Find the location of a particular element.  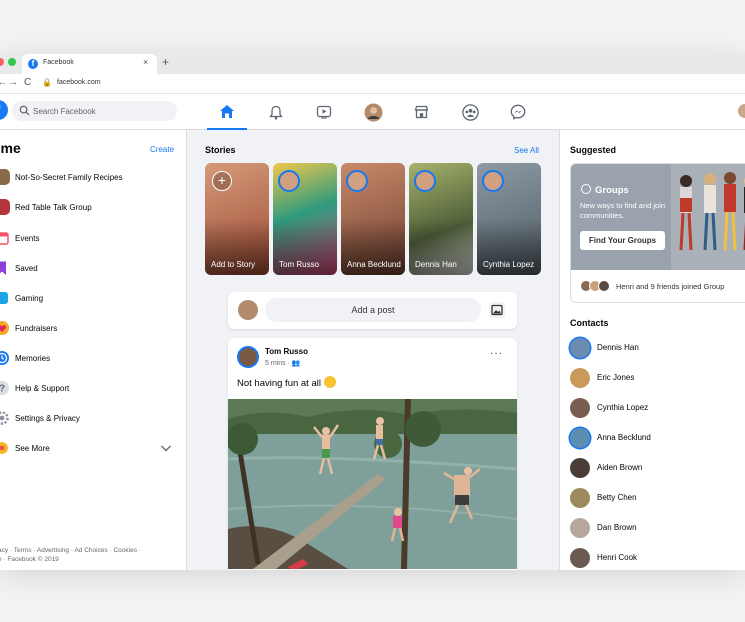

post-author: Tom Russo is located at coordinates (286, 351).